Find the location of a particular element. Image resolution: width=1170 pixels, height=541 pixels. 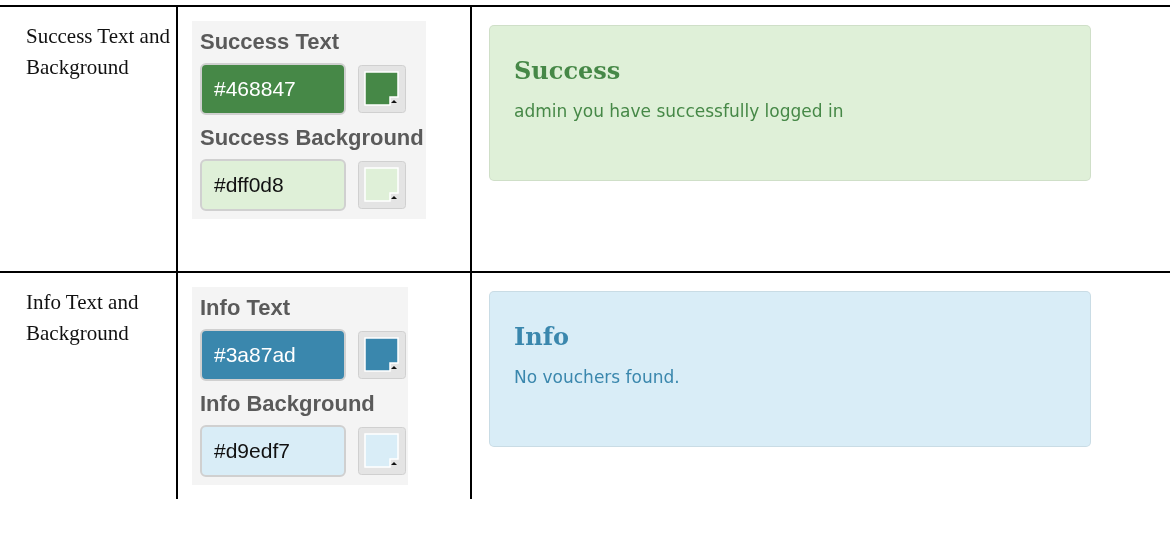

alert-title: Info is located at coordinates (542, 336).